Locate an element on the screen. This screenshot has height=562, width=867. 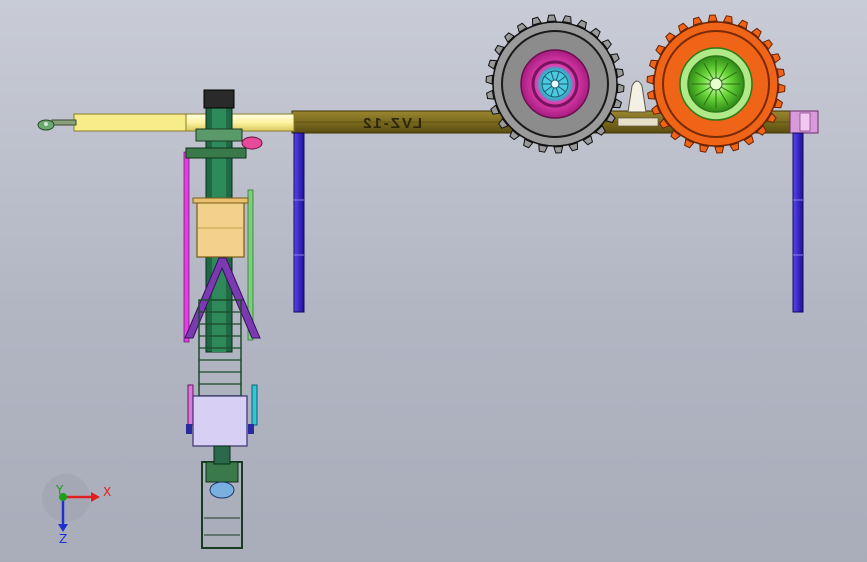
x-axis-head is located at coordinates (95, 497).